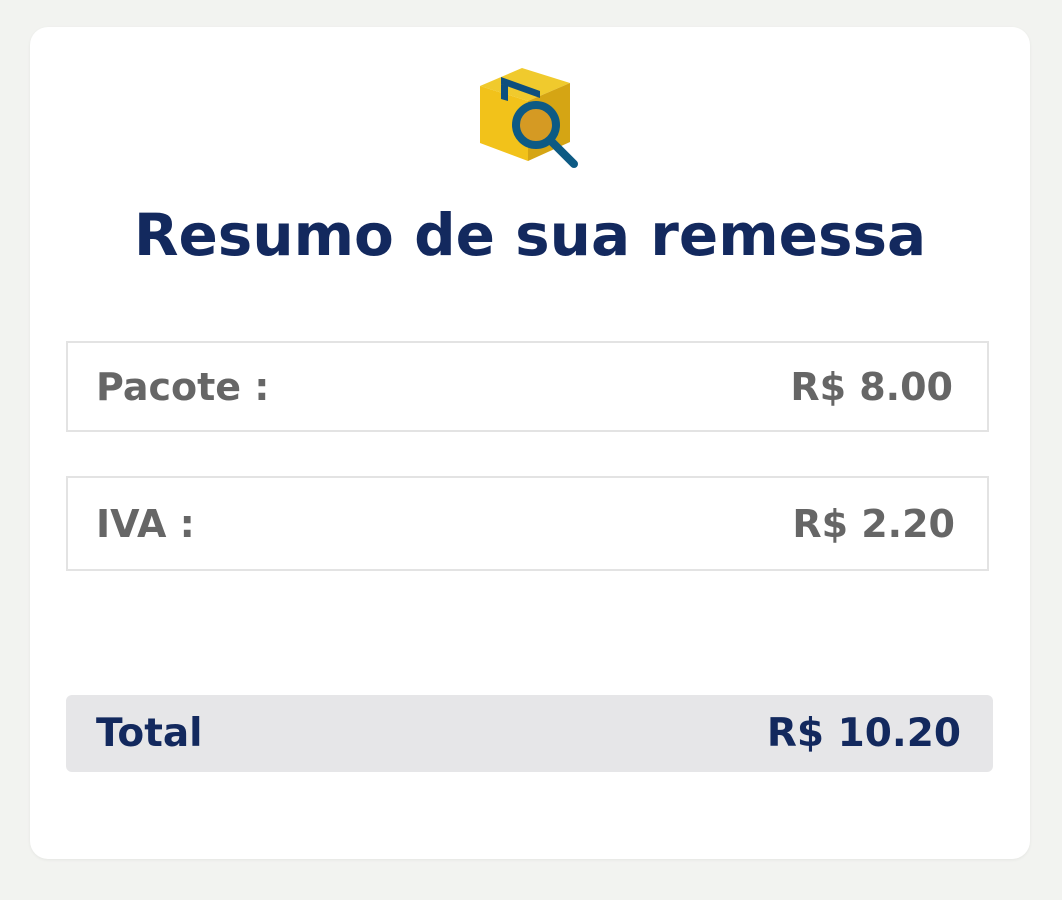 Image resolution: width=1062 pixels, height=900 pixels. What do you see at coordinates (873, 523) in the screenshot?
I see `summary-row-value: R$ 2.20` at bounding box center [873, 523].